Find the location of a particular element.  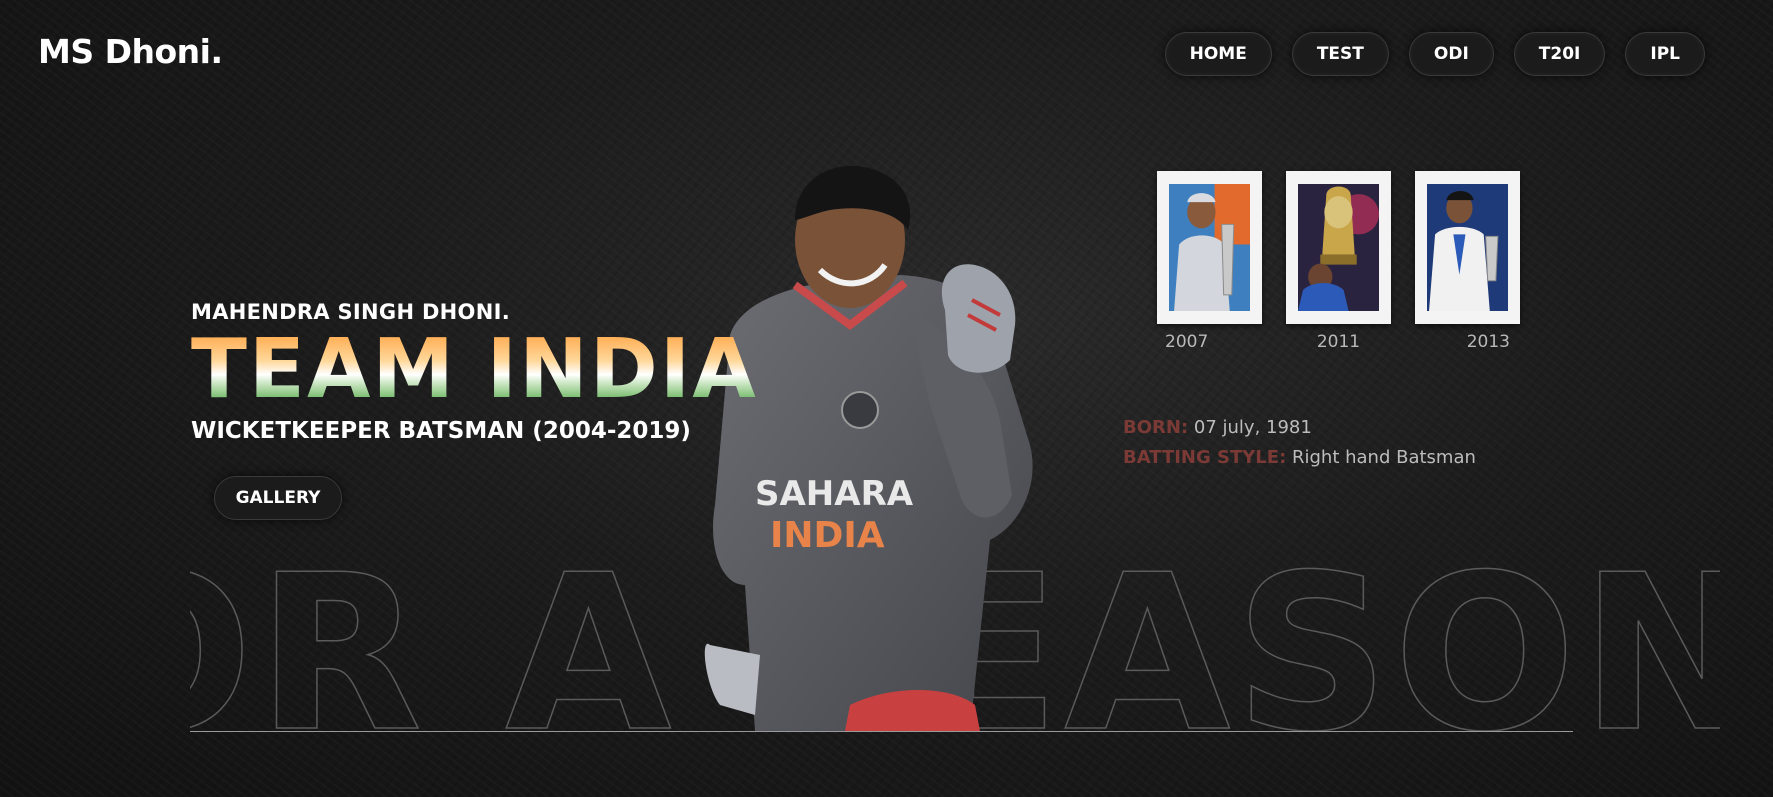

batting-style-row: BATTING STYLE: Right hand Batsman is located at coordinates (1299, 458).